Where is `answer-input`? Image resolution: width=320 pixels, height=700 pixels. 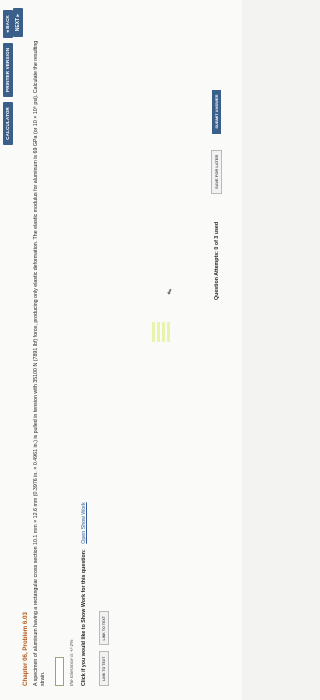 answer-input is located at coordinates (59, 671).